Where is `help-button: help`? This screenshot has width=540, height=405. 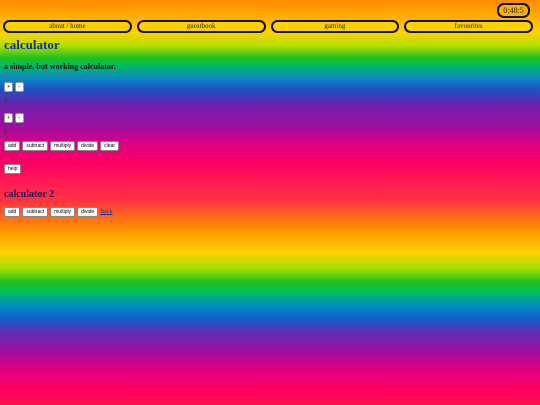 help-button: help is located at coordinates (13, 169).